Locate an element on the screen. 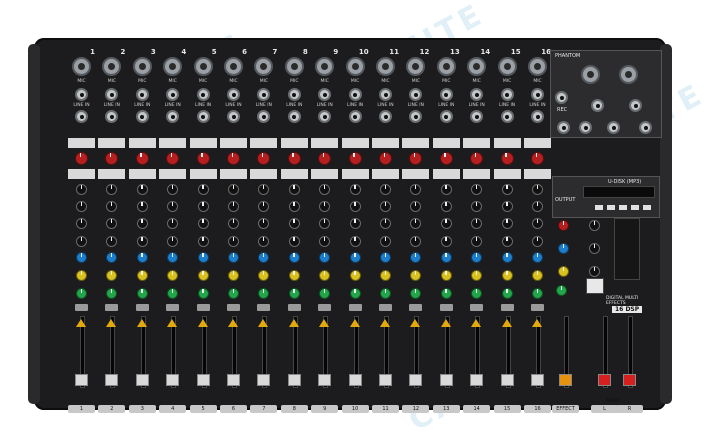 Image resolution: width=713 pixels, height=438 pixels. effect-fader is located at coordinates (565, 380).